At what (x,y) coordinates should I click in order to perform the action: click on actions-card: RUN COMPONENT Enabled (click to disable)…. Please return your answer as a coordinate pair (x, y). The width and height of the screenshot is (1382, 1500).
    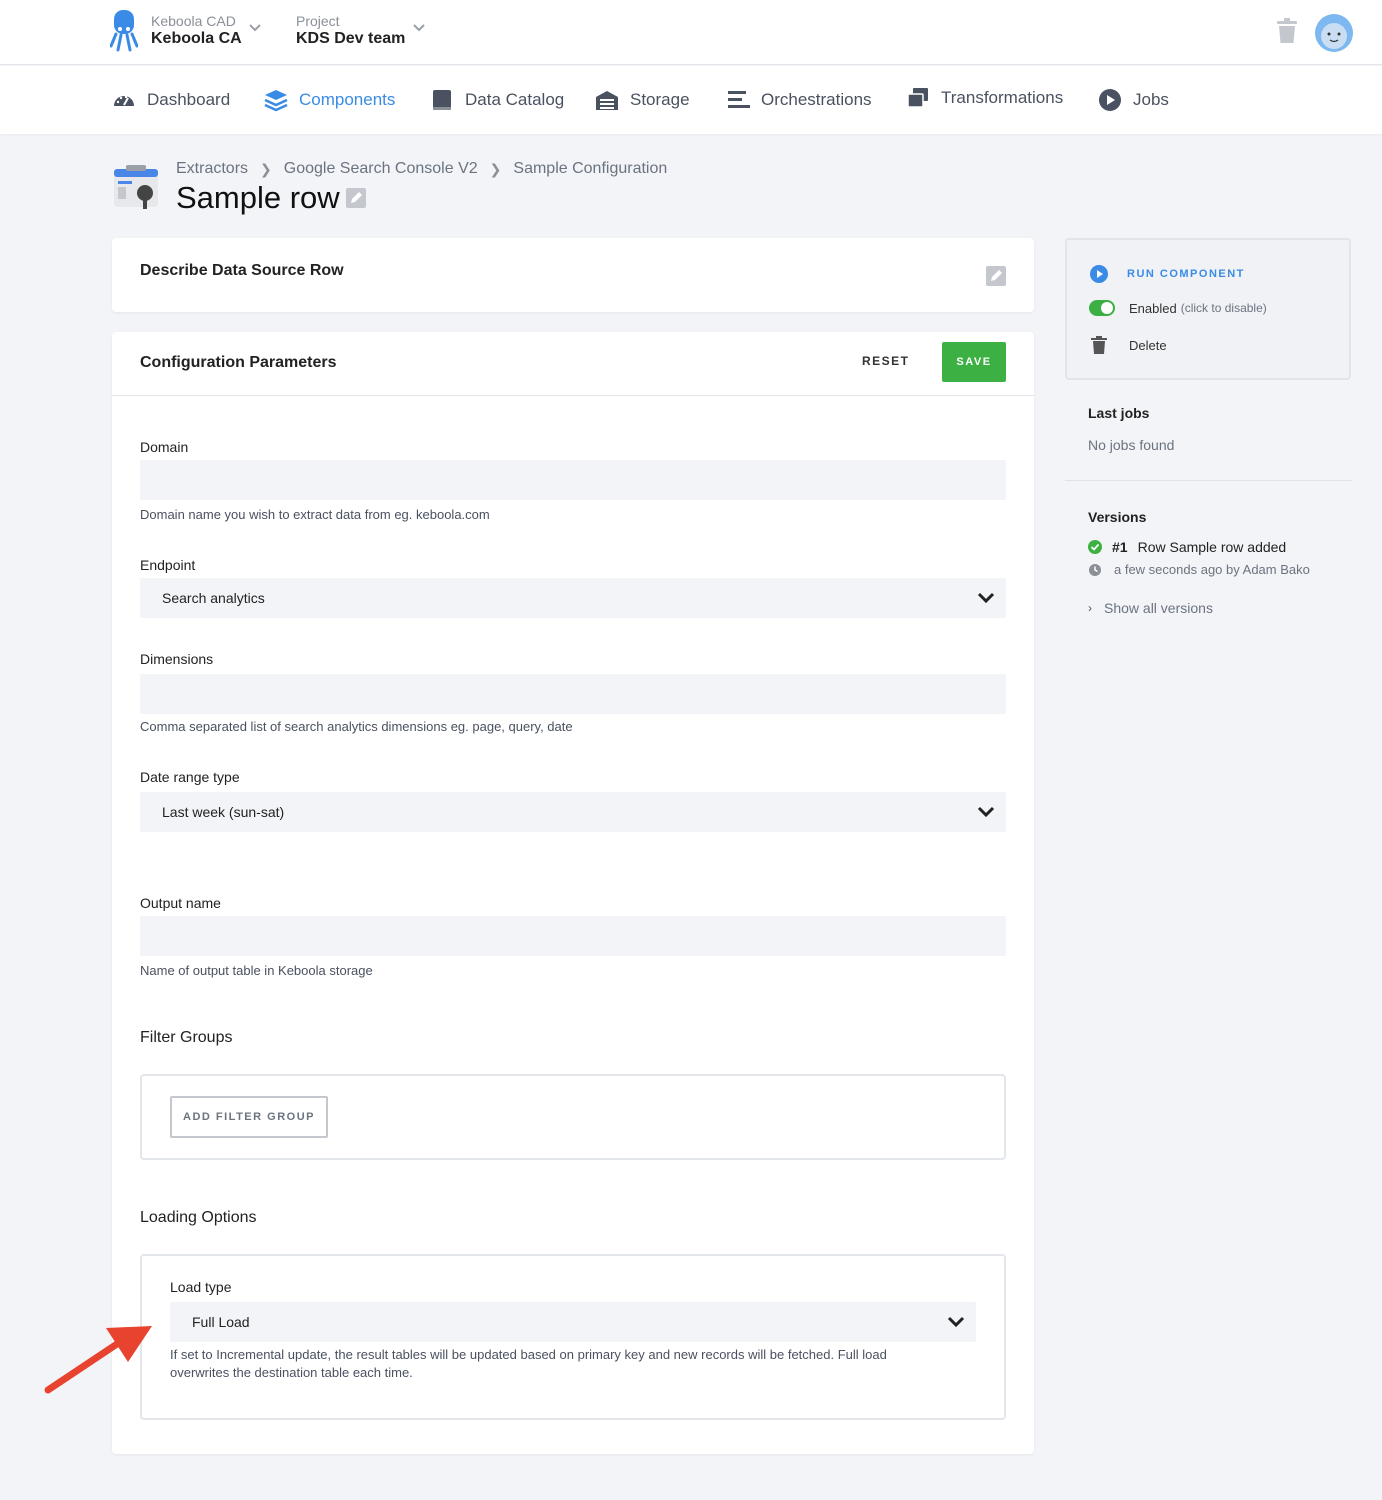
    Looking at the image, I should click on (1208, 309).